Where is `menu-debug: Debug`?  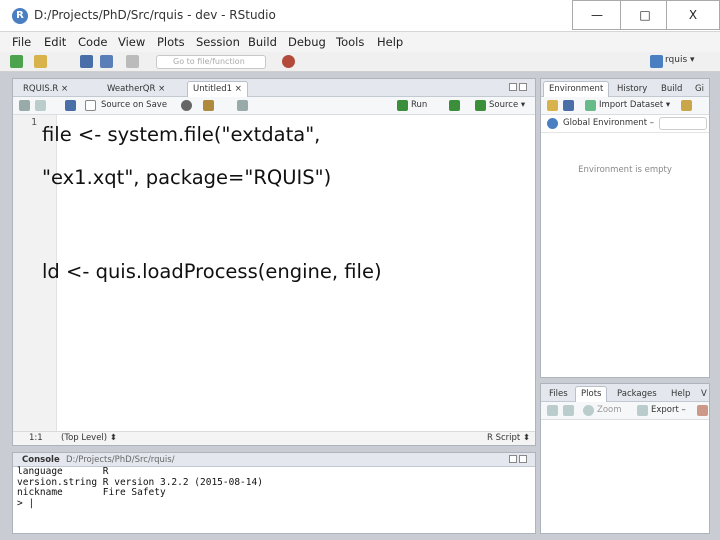
menu-debug: Debug is located at coordinates (307, 42).